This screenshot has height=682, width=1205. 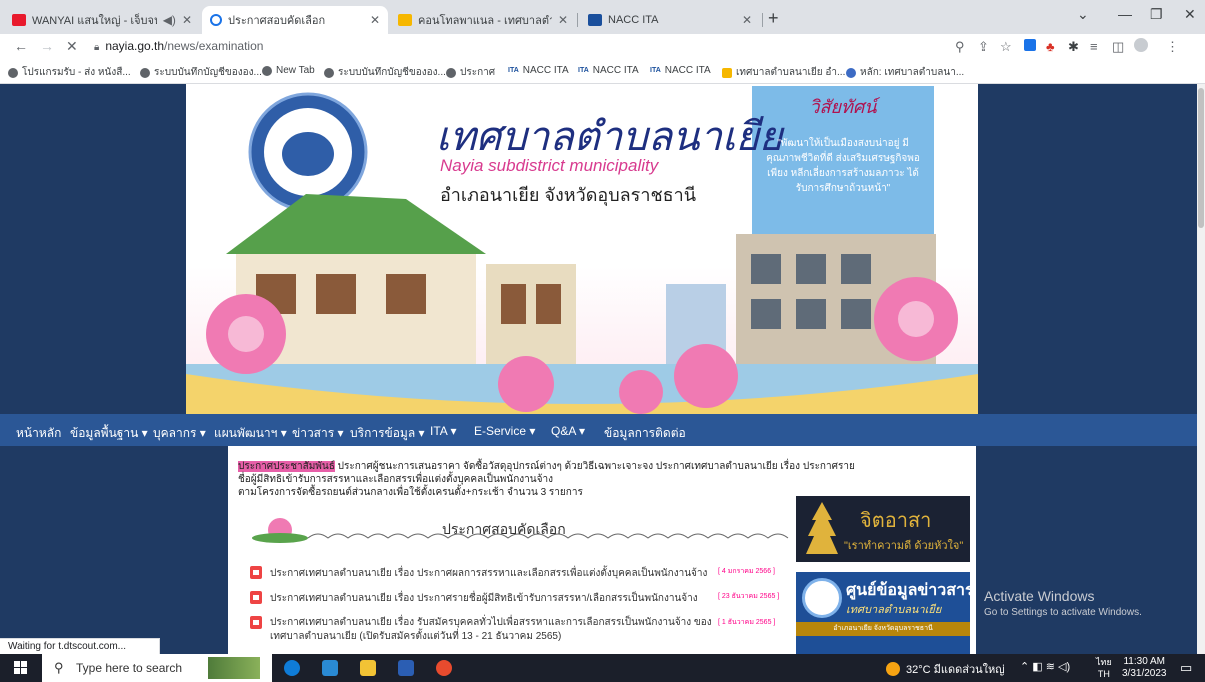 What do you see at coordinates (443, 431) in the screenshot?
I see `nav-ita: ITA ▾` at bounding box center [443, 431].